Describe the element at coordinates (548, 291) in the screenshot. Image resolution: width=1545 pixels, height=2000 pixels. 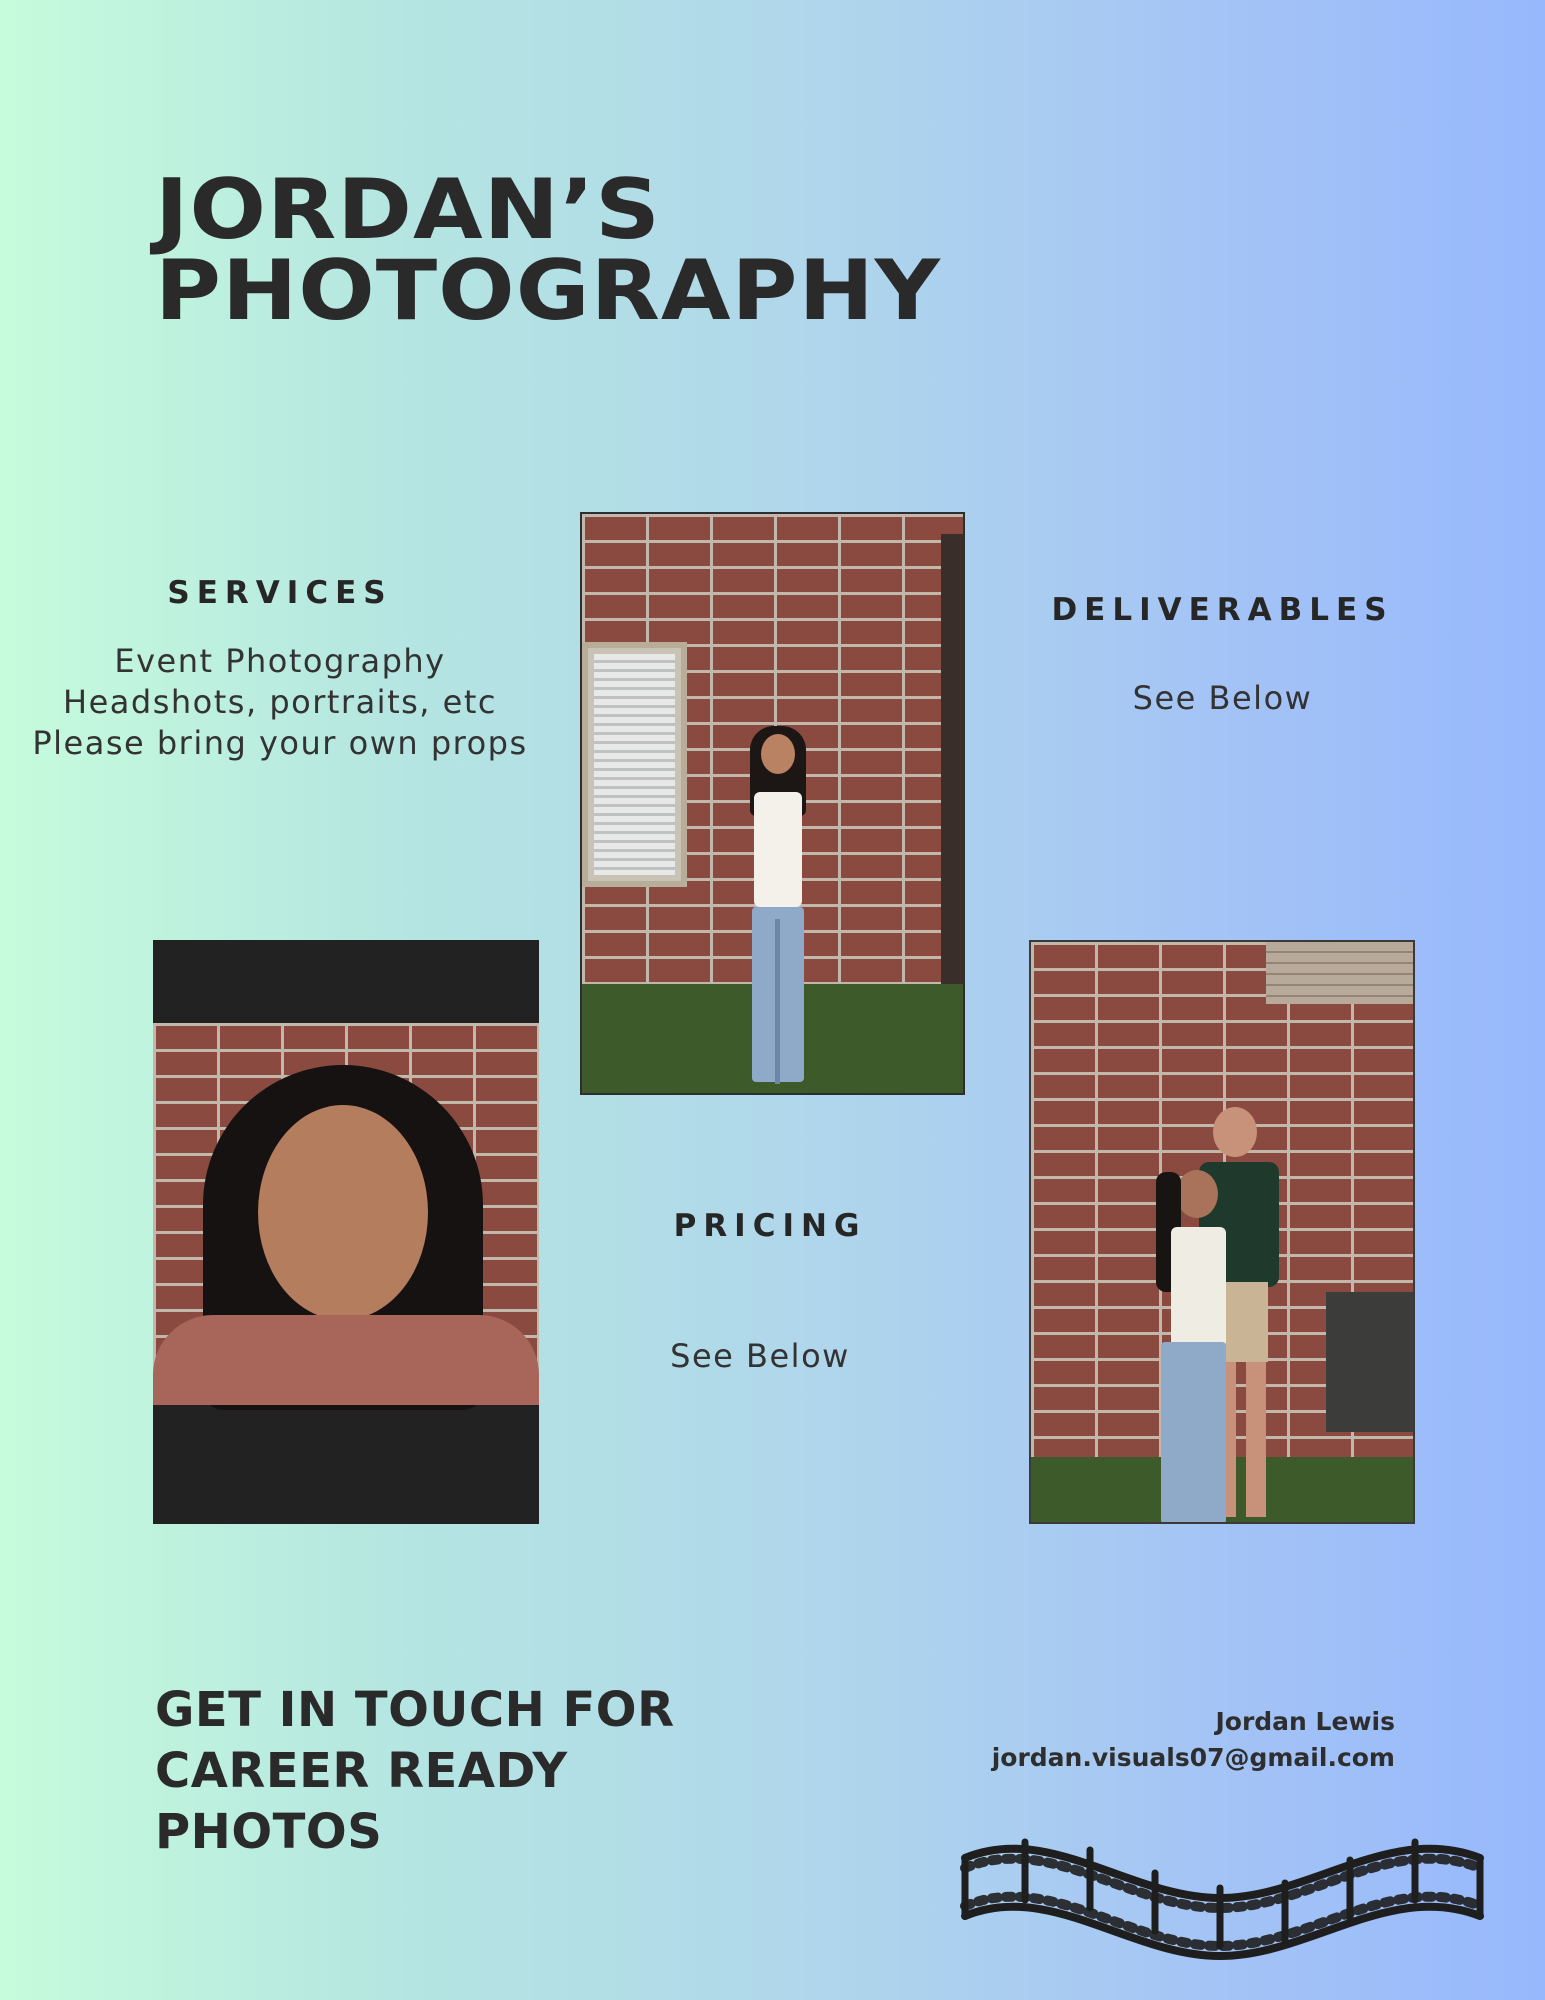
I see `title-line-2: PHOTOGRAPHY` at that location.